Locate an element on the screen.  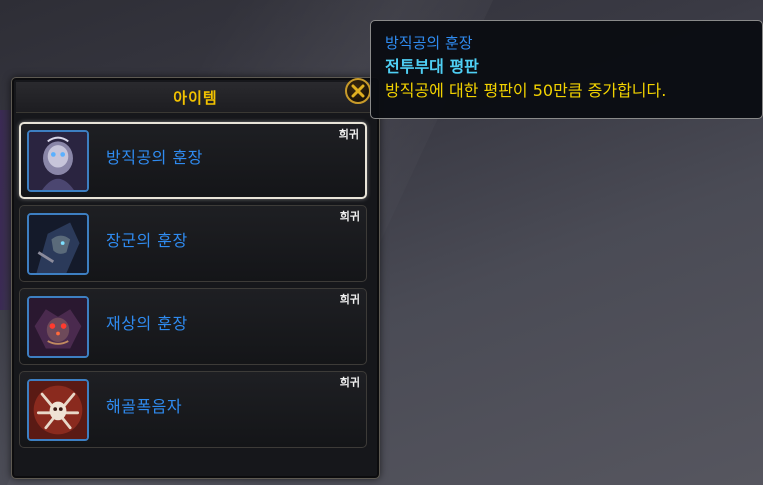
tooltip-title: 방직공의 훈장 is located at coordinates (429, 43).